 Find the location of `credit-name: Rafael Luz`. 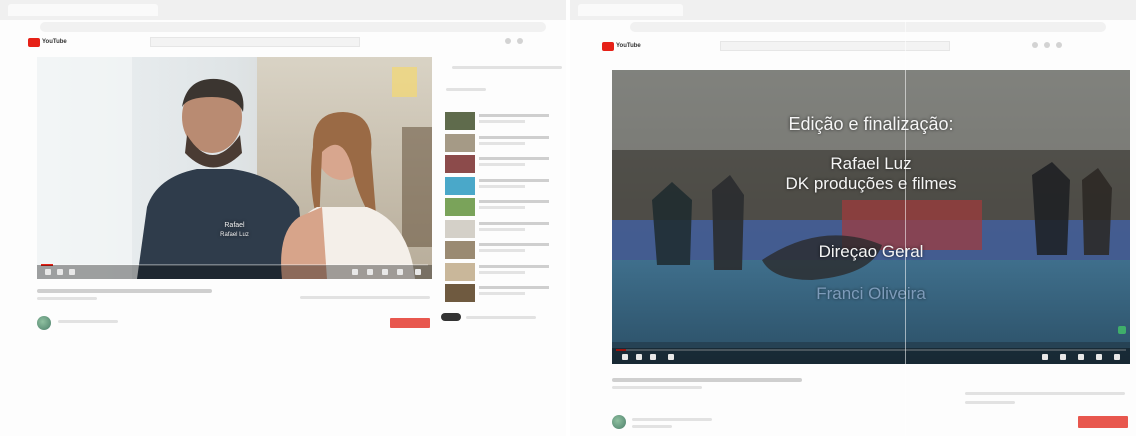

credit-name: Rafael Luz is located at coordinates (871, 163).